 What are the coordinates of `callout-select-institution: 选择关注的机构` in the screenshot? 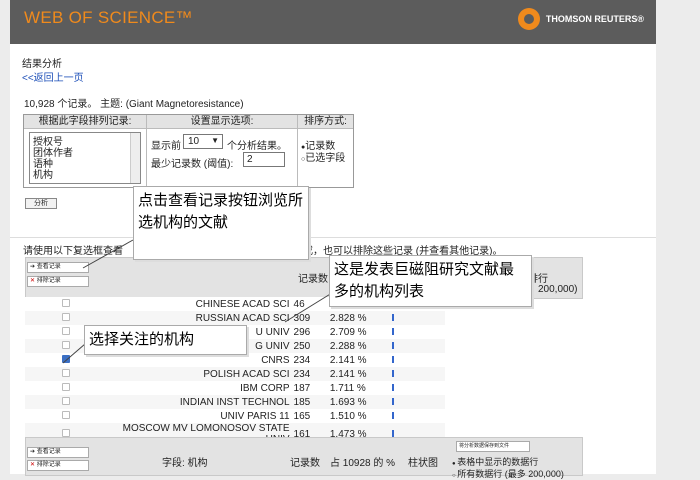 It's located at (165, 340).